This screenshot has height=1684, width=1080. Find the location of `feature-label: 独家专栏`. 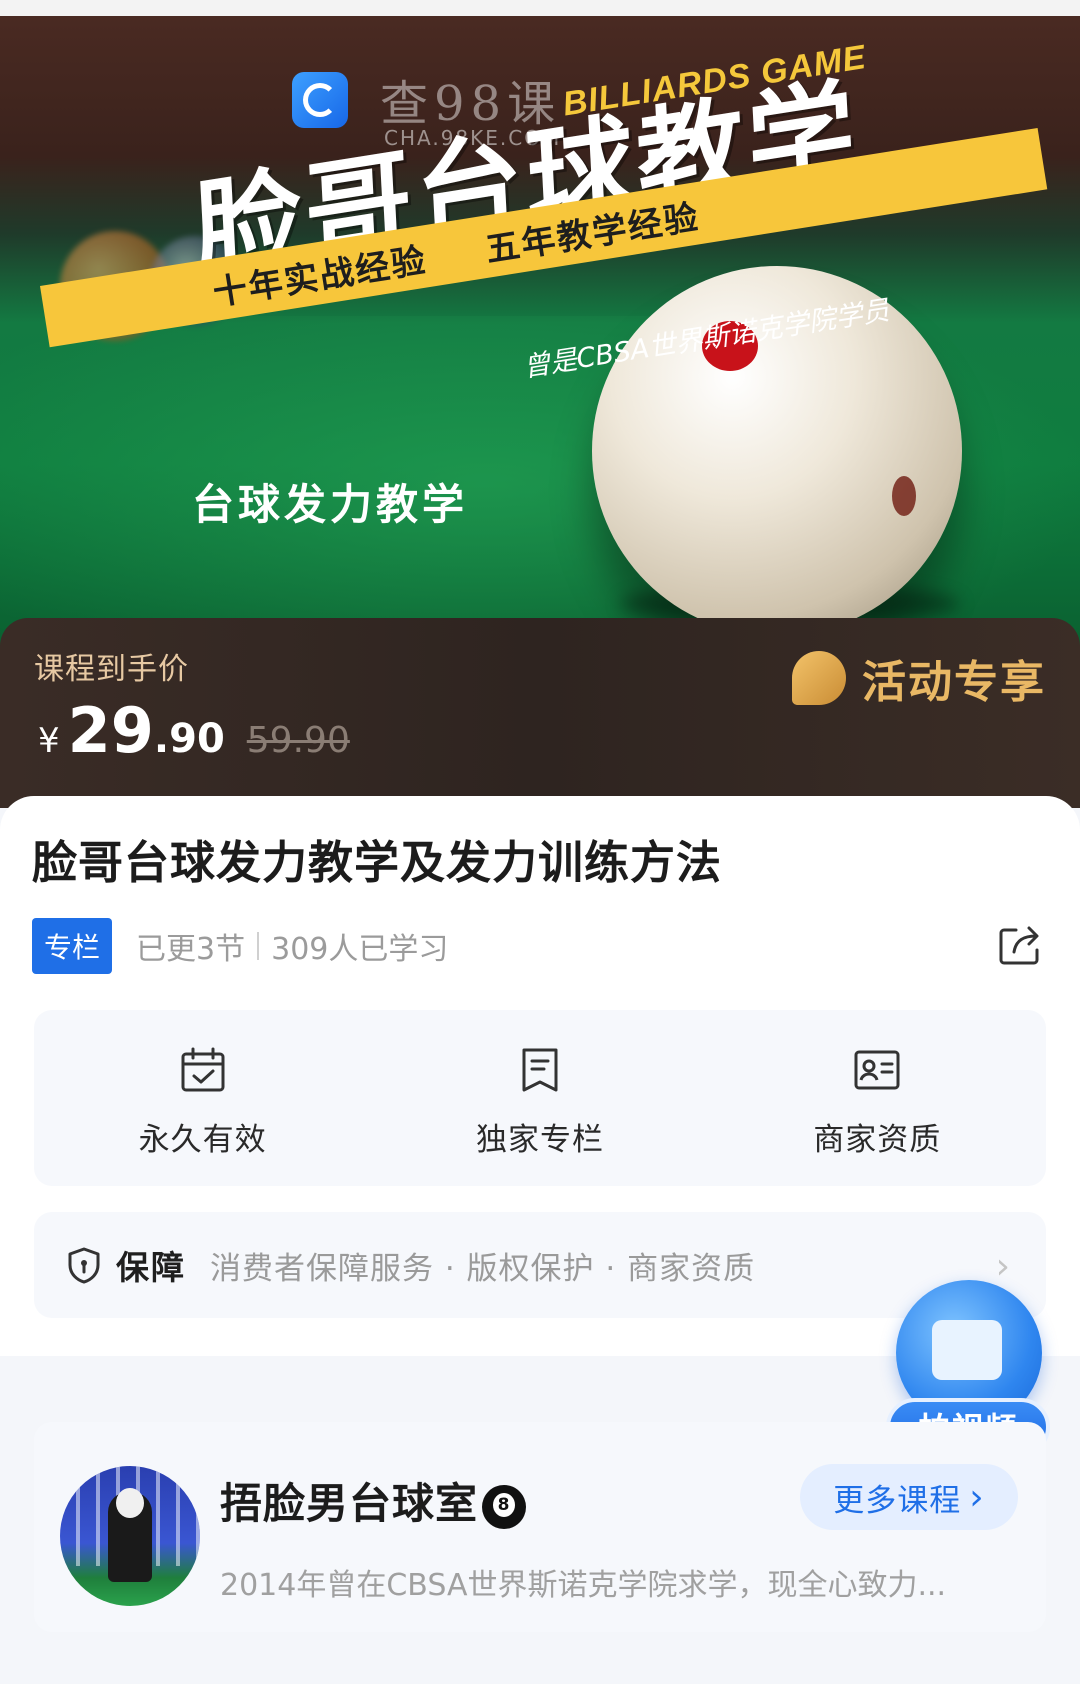

feature-label: 独家专栏 is located at coordinates (539, 1140).